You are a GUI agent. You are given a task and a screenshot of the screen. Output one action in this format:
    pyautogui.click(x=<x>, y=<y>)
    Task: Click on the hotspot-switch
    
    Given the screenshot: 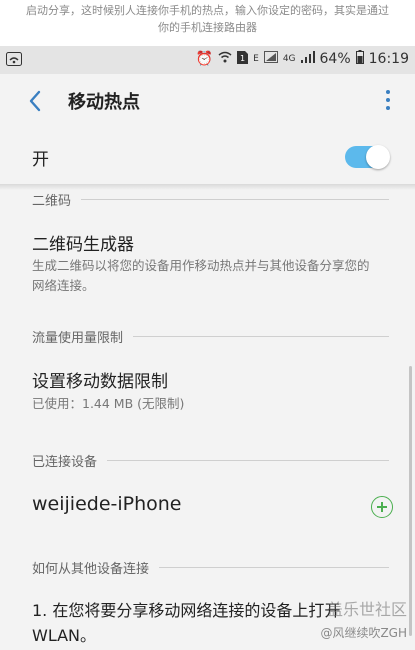 What is the action you would take?
    pyautogui.click(x=367, y=157)
    